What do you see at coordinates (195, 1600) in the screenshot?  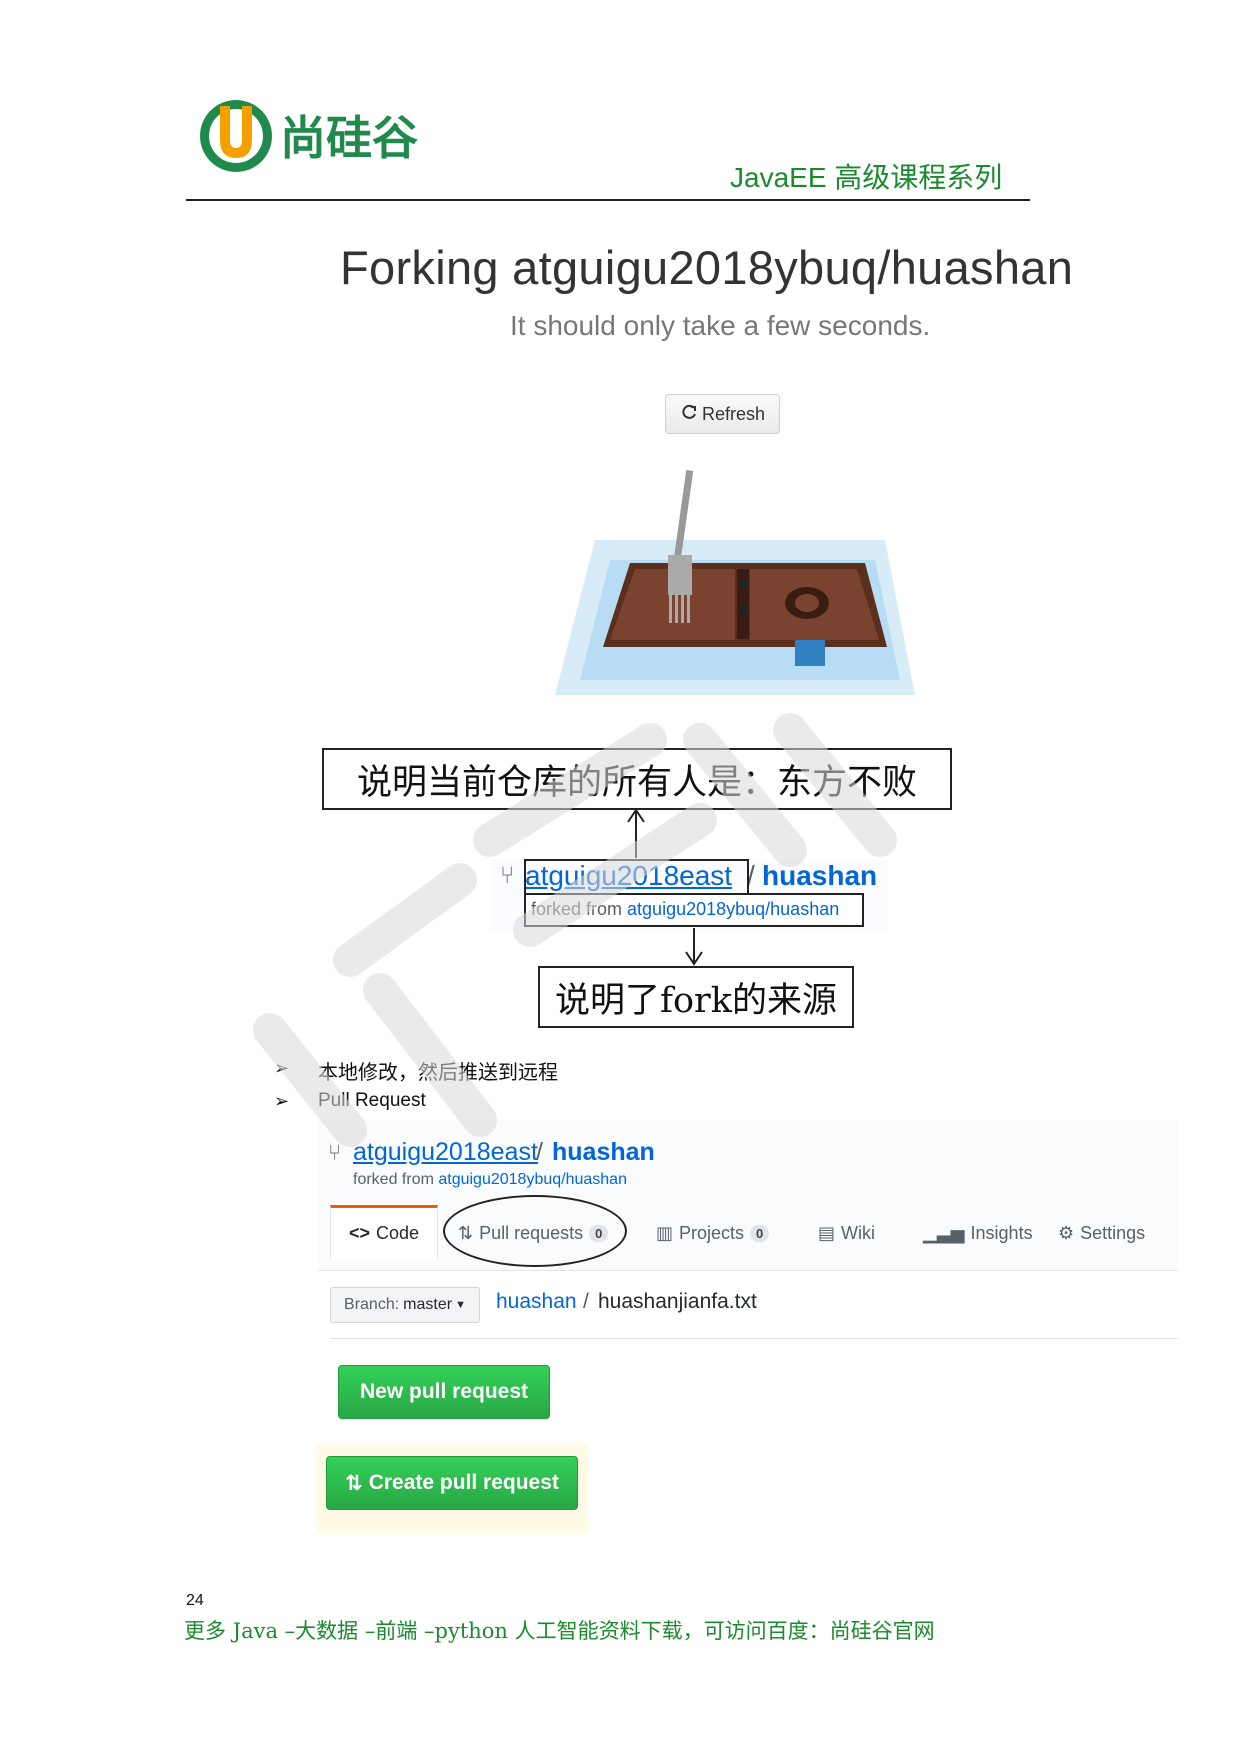 I see `page-number: 24` at bounding box center [195, 1600].